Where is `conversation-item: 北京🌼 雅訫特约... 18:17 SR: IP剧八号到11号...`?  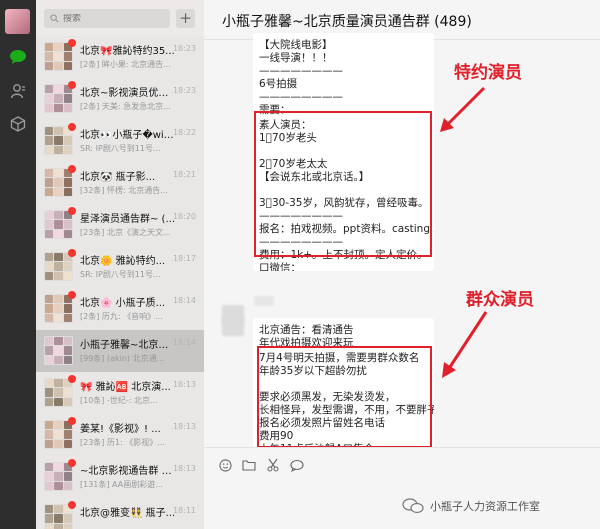 conversation-item: 北京🌼 雅訫特约... 18:17 SR: IP剧八号到11号... is located at coordinates (120, 267).